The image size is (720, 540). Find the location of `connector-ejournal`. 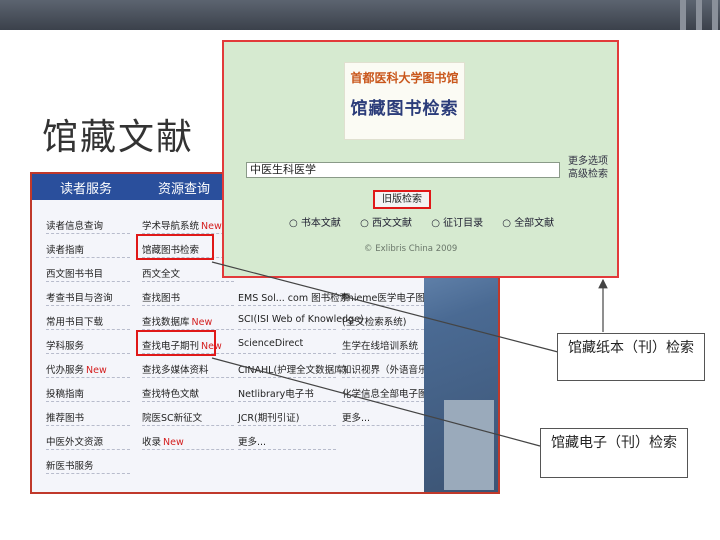

connector-ejournal is located at coordinates (376, 402).